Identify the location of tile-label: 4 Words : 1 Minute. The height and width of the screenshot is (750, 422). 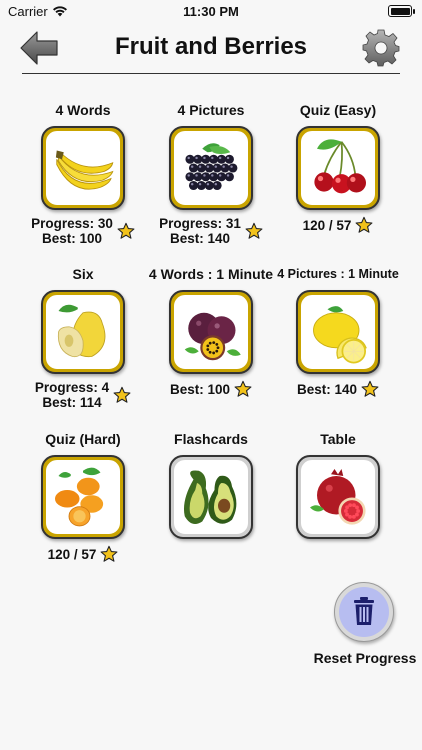
(211, 274).